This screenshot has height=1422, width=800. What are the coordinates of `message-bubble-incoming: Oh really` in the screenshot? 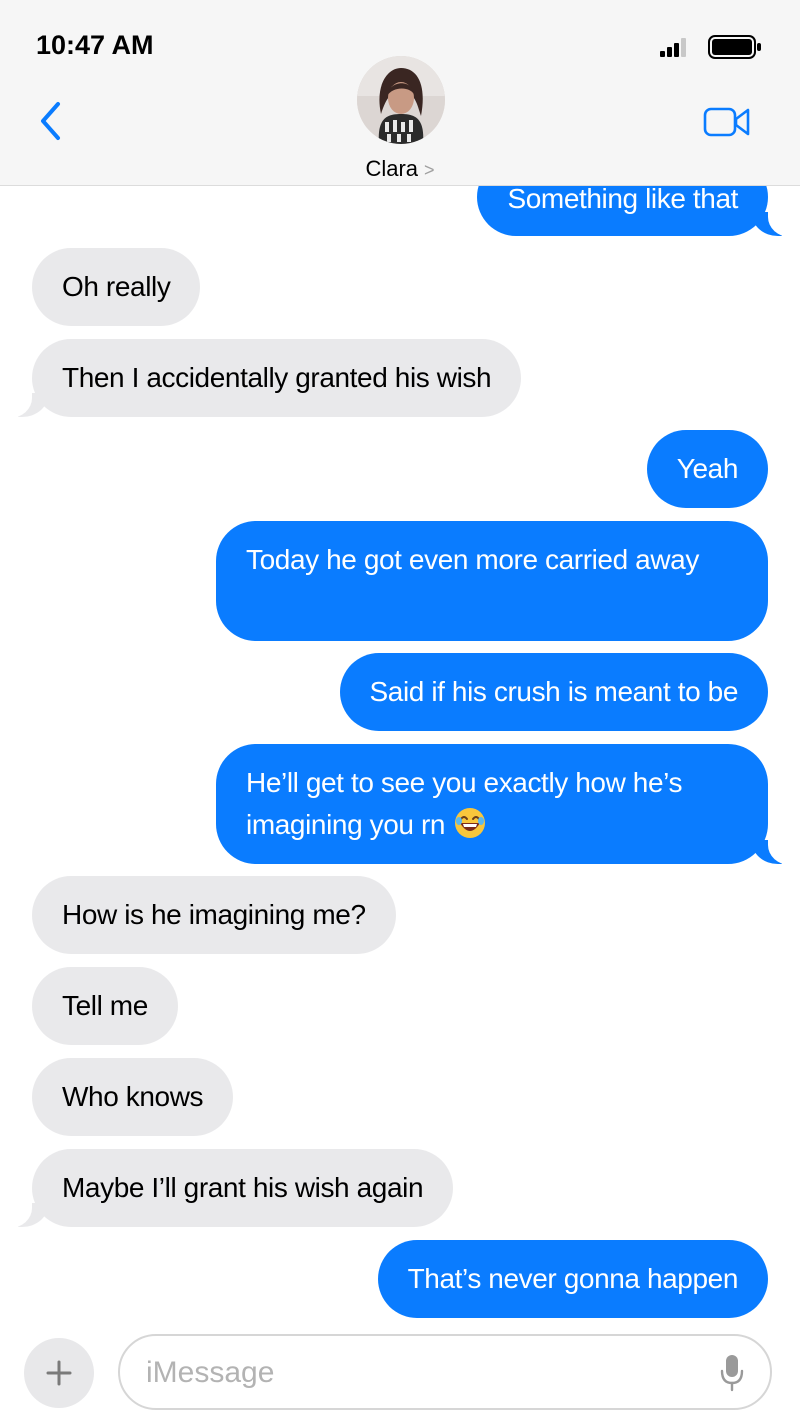 It's located at (116, 287).